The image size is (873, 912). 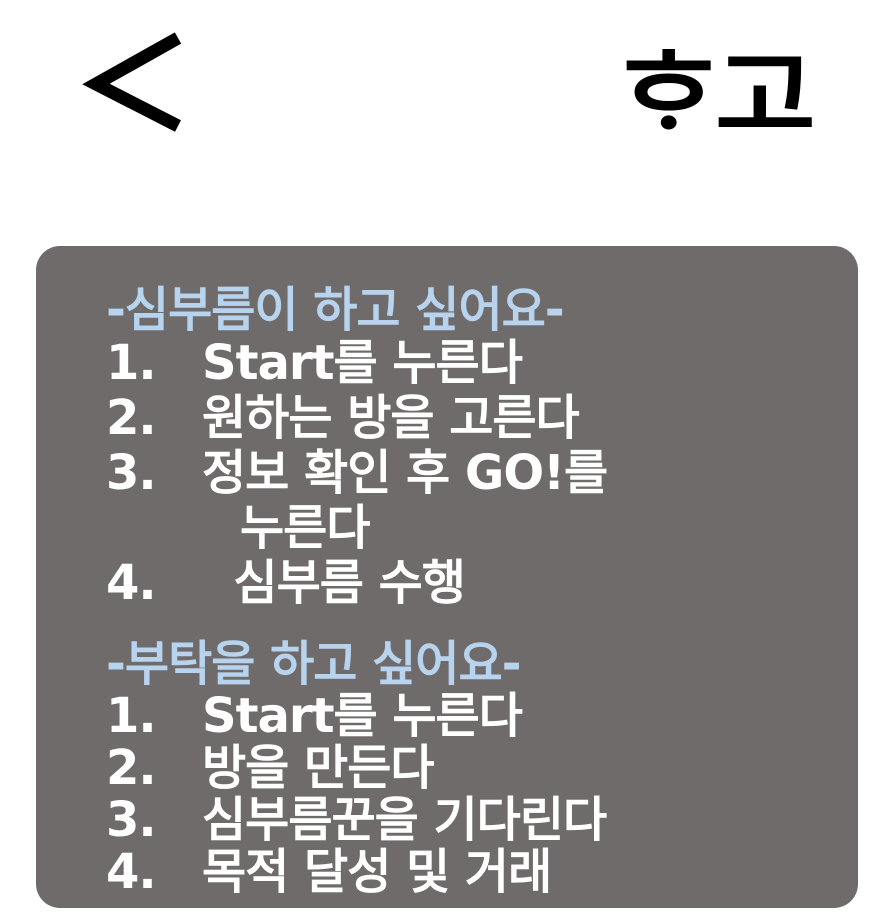 I want to click on step-text: 방을 만든다, so click(x=318, y=768).